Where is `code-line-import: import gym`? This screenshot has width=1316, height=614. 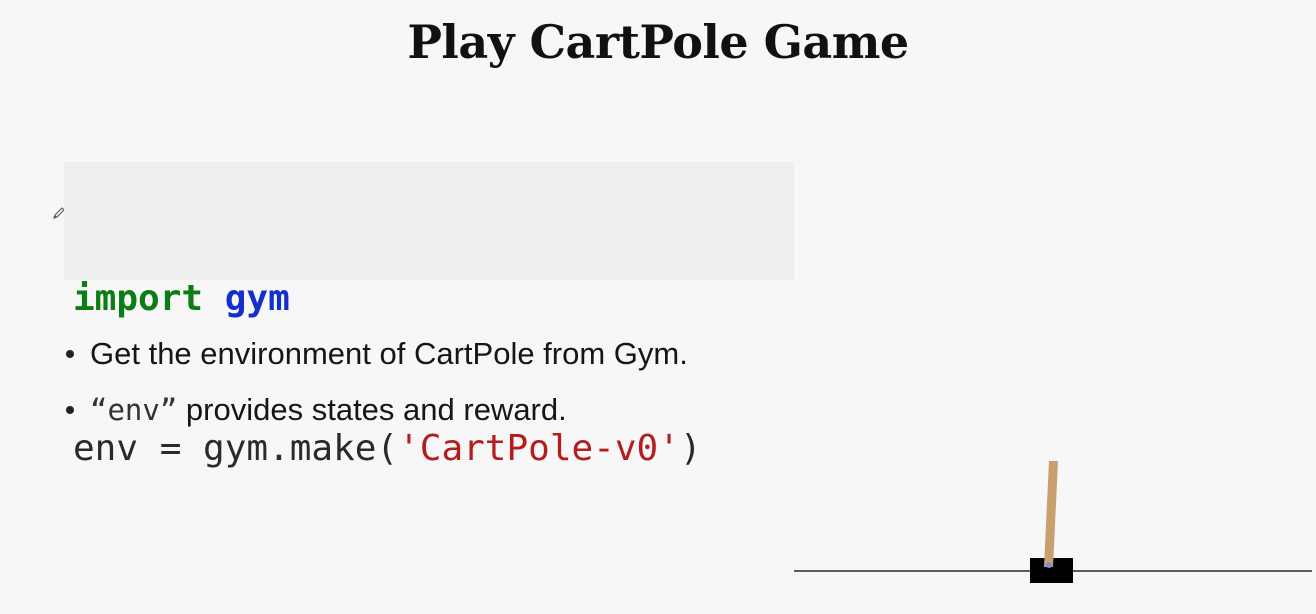
code-line-import: import gym is located at coordinates (433, 299).